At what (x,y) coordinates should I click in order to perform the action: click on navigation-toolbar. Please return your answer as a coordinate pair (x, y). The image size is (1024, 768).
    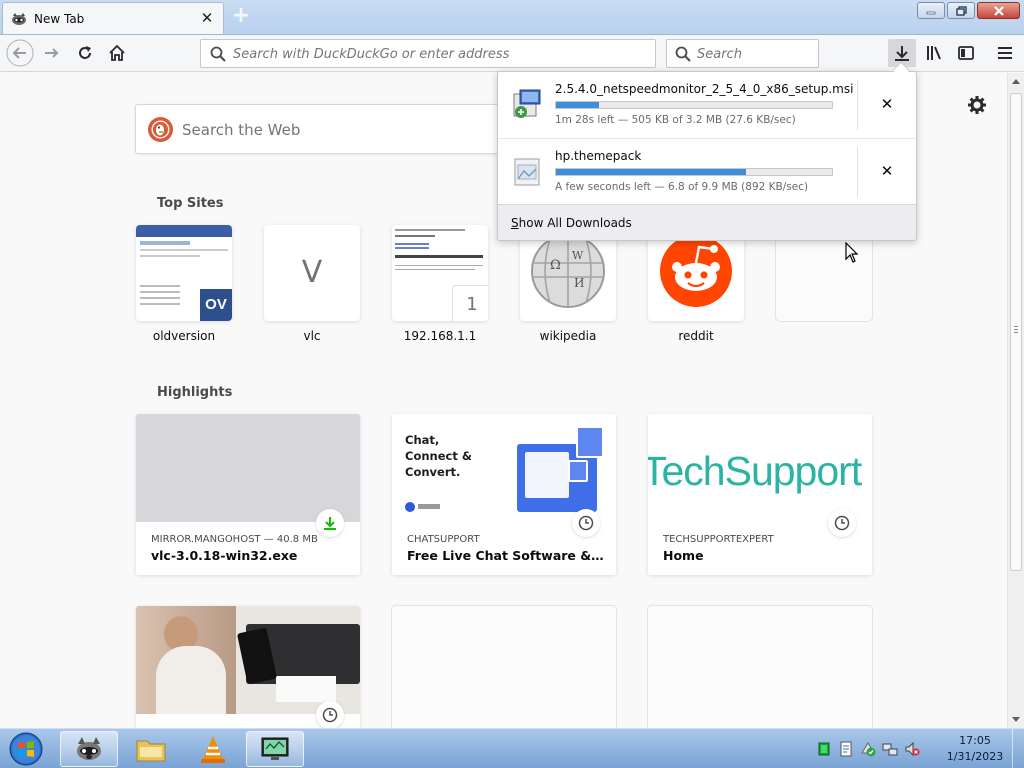
    Looking at the image, I should click on (512, 53).